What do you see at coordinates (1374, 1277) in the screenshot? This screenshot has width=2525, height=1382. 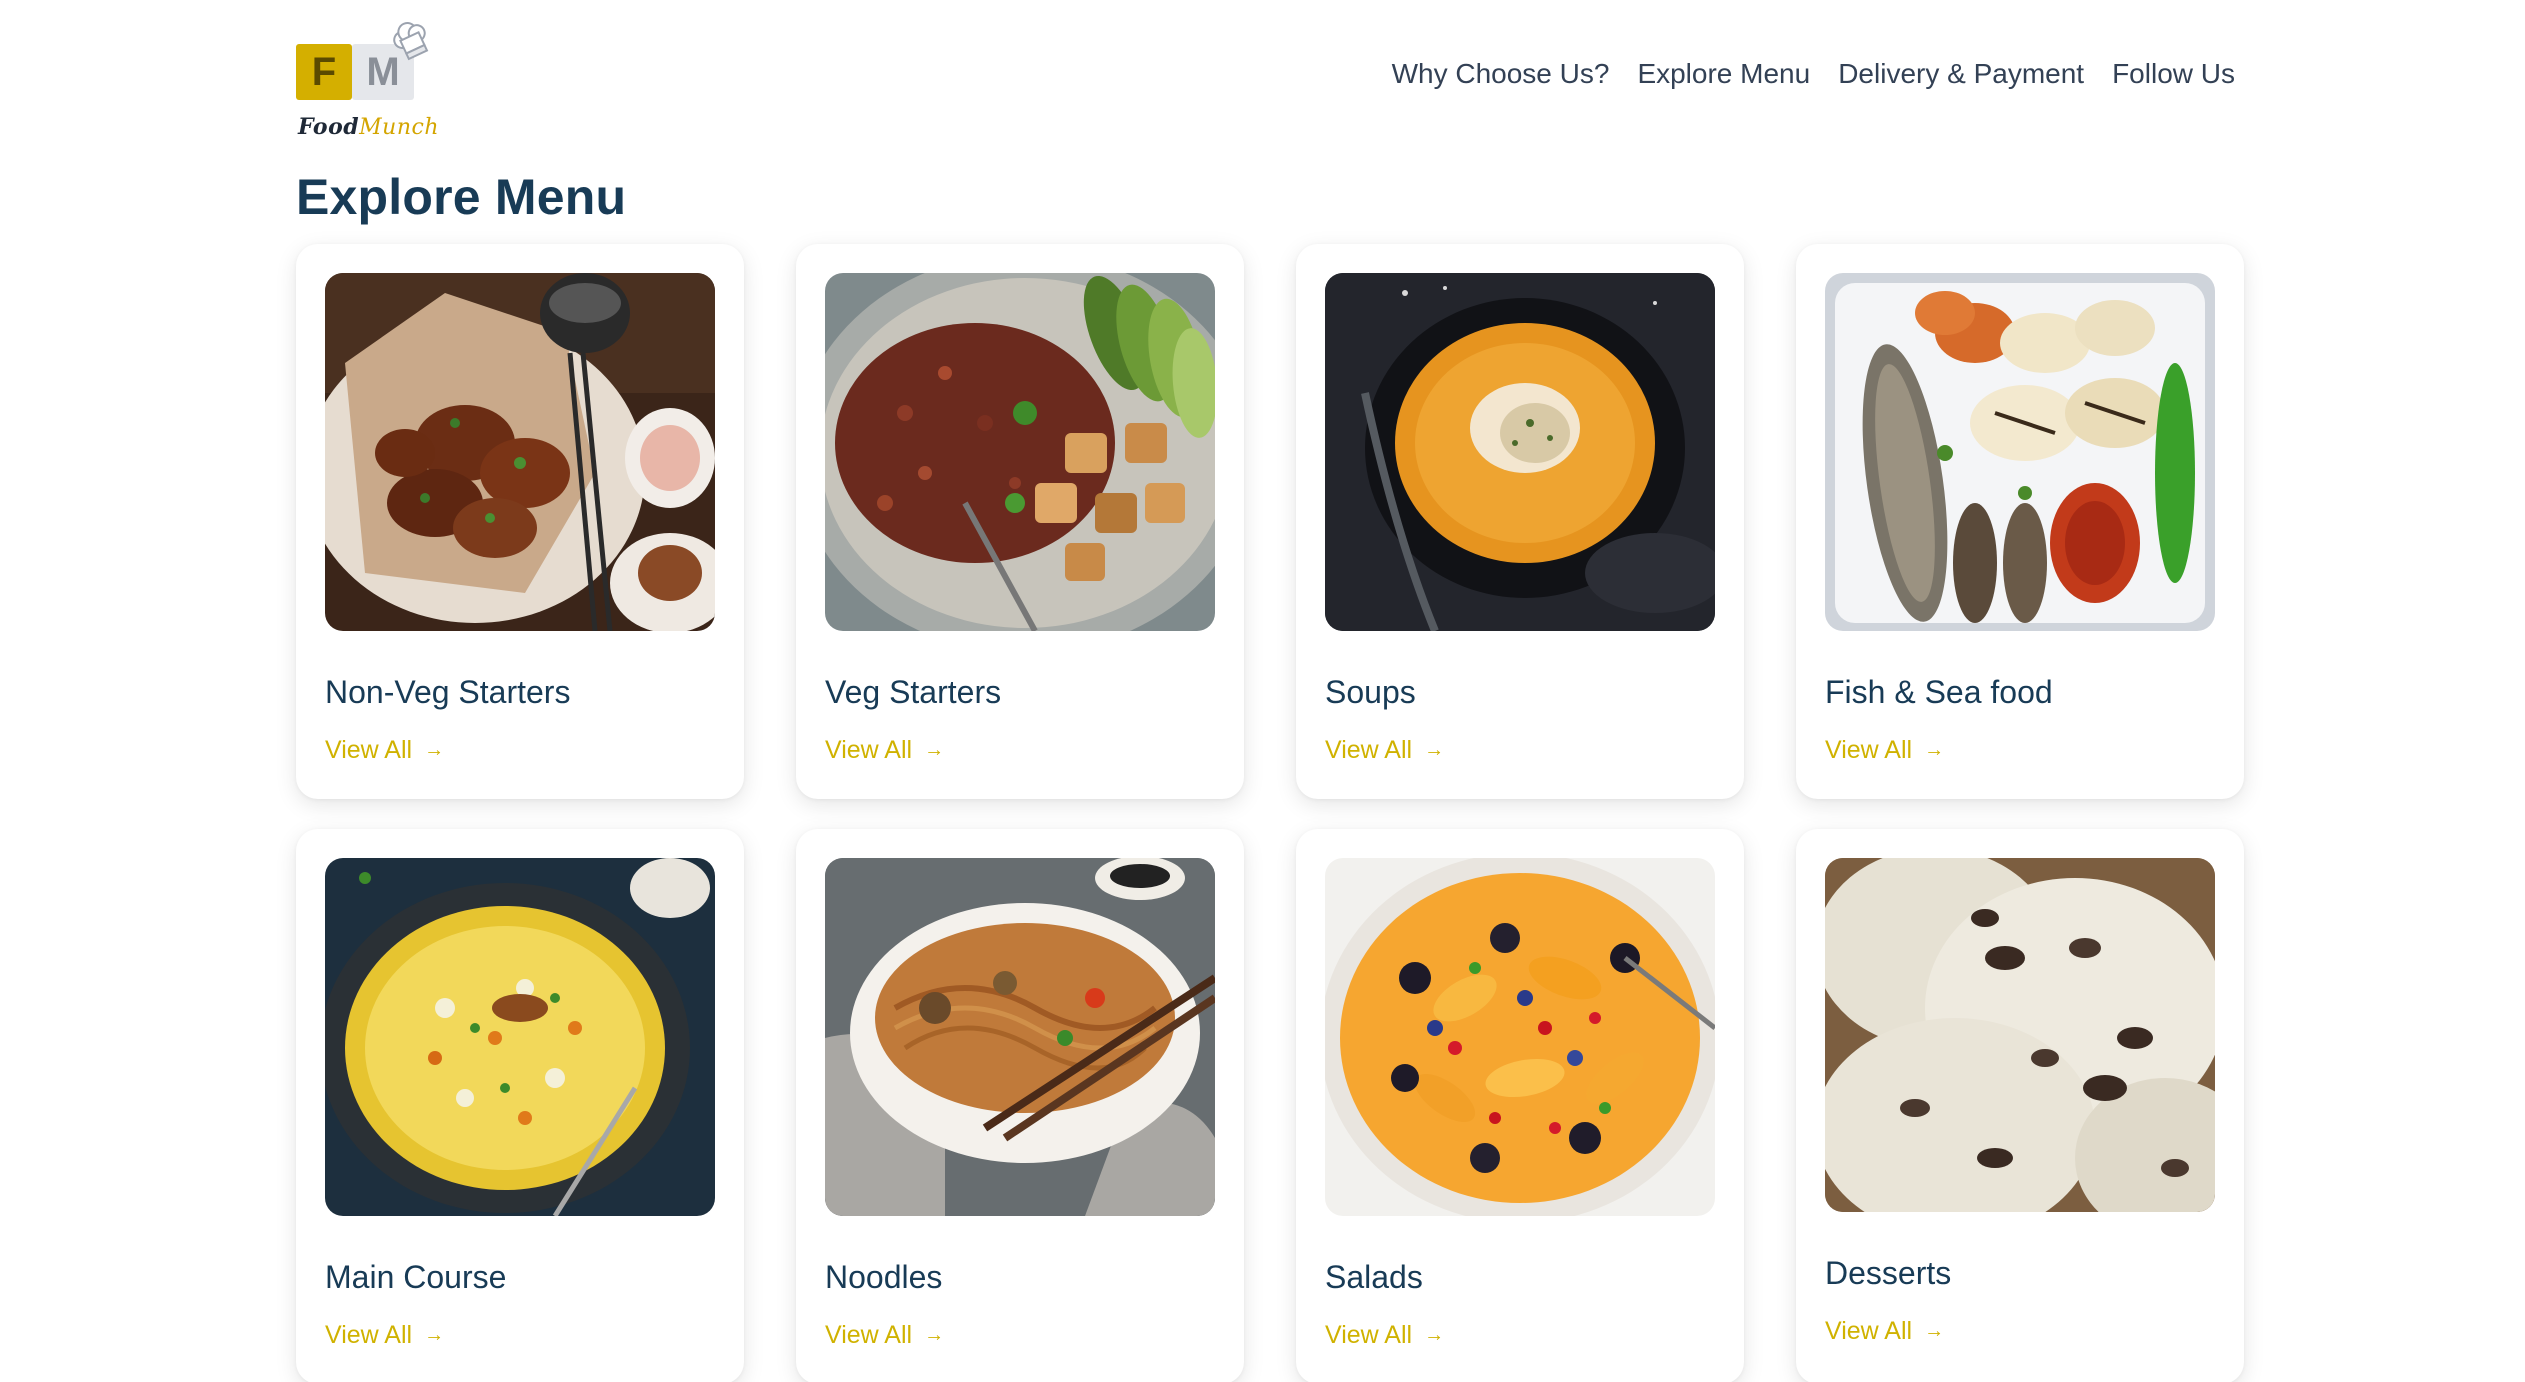 I see `card-title: Salads` at bounding box center [1374, 1277].